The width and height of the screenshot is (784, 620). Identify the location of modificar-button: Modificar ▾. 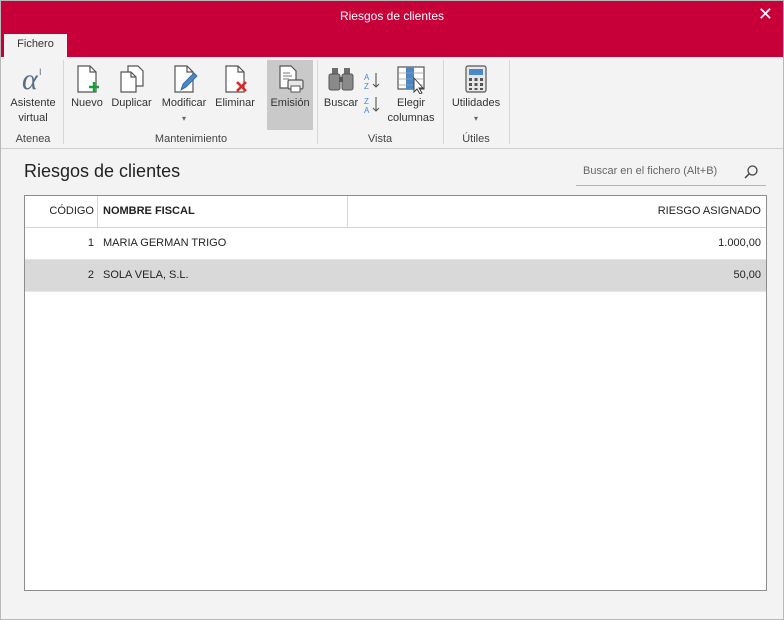
(184, 95).